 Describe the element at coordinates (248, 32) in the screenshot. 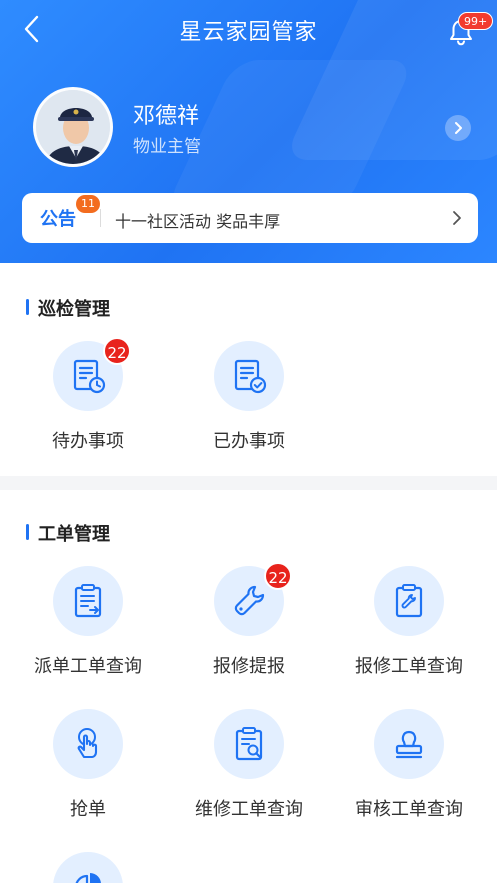

I see `page-title: 星云家园管家` at that location.